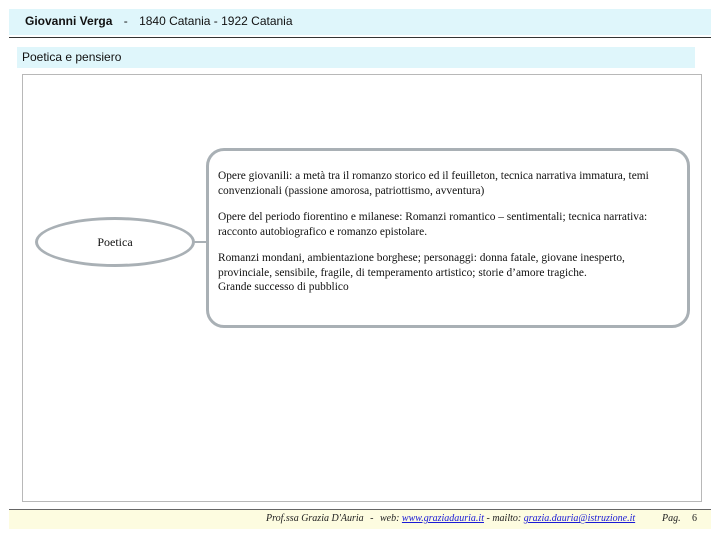 The width and height of the screenshot is (720, 540). Describe the element at coordinates (389, 518) in the screenshot. I see `footer-web-label: web:` at that location.